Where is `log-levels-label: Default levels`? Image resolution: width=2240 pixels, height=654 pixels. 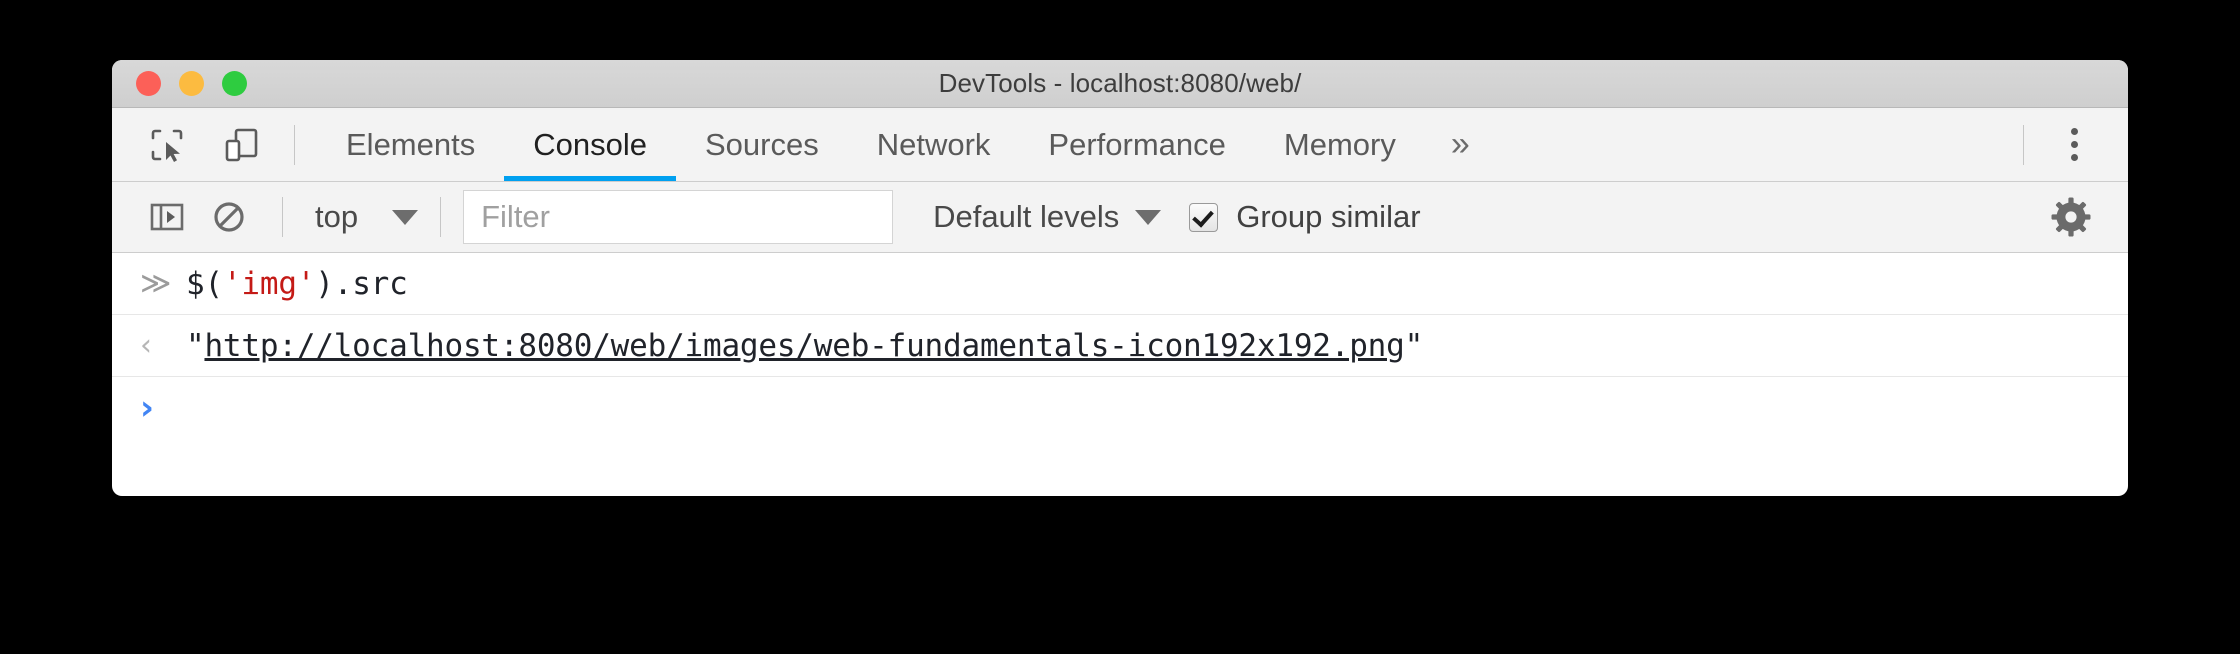
log-levels-label: Default levels is located at coordinates (1026, 216).